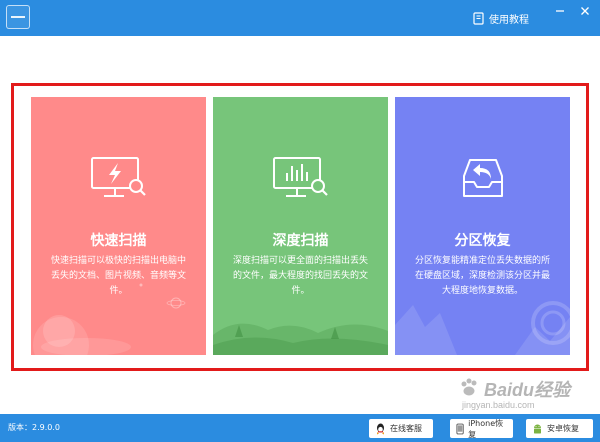 This screenshot has width=600, height=442. Describe the element at coordinates (469, 387) in the screenshot. I see `paw-icon` at that location.